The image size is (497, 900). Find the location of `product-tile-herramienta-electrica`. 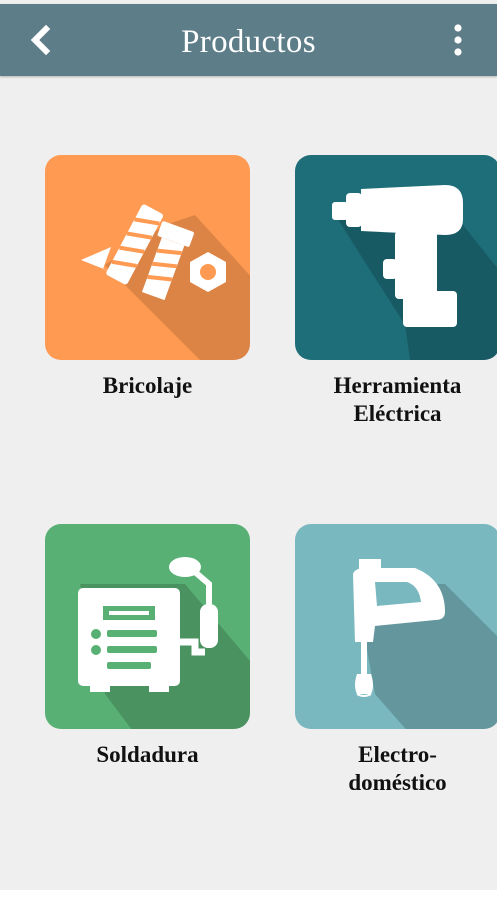

product-tile-herramienta-electrica is located at coordinates (396, 257).